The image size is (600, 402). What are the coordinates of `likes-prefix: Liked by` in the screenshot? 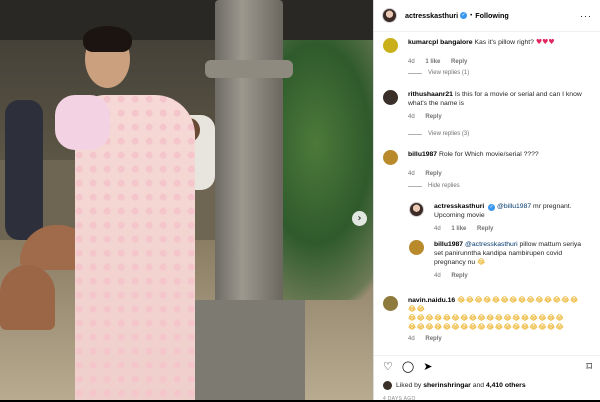 It's located at (409, 385).